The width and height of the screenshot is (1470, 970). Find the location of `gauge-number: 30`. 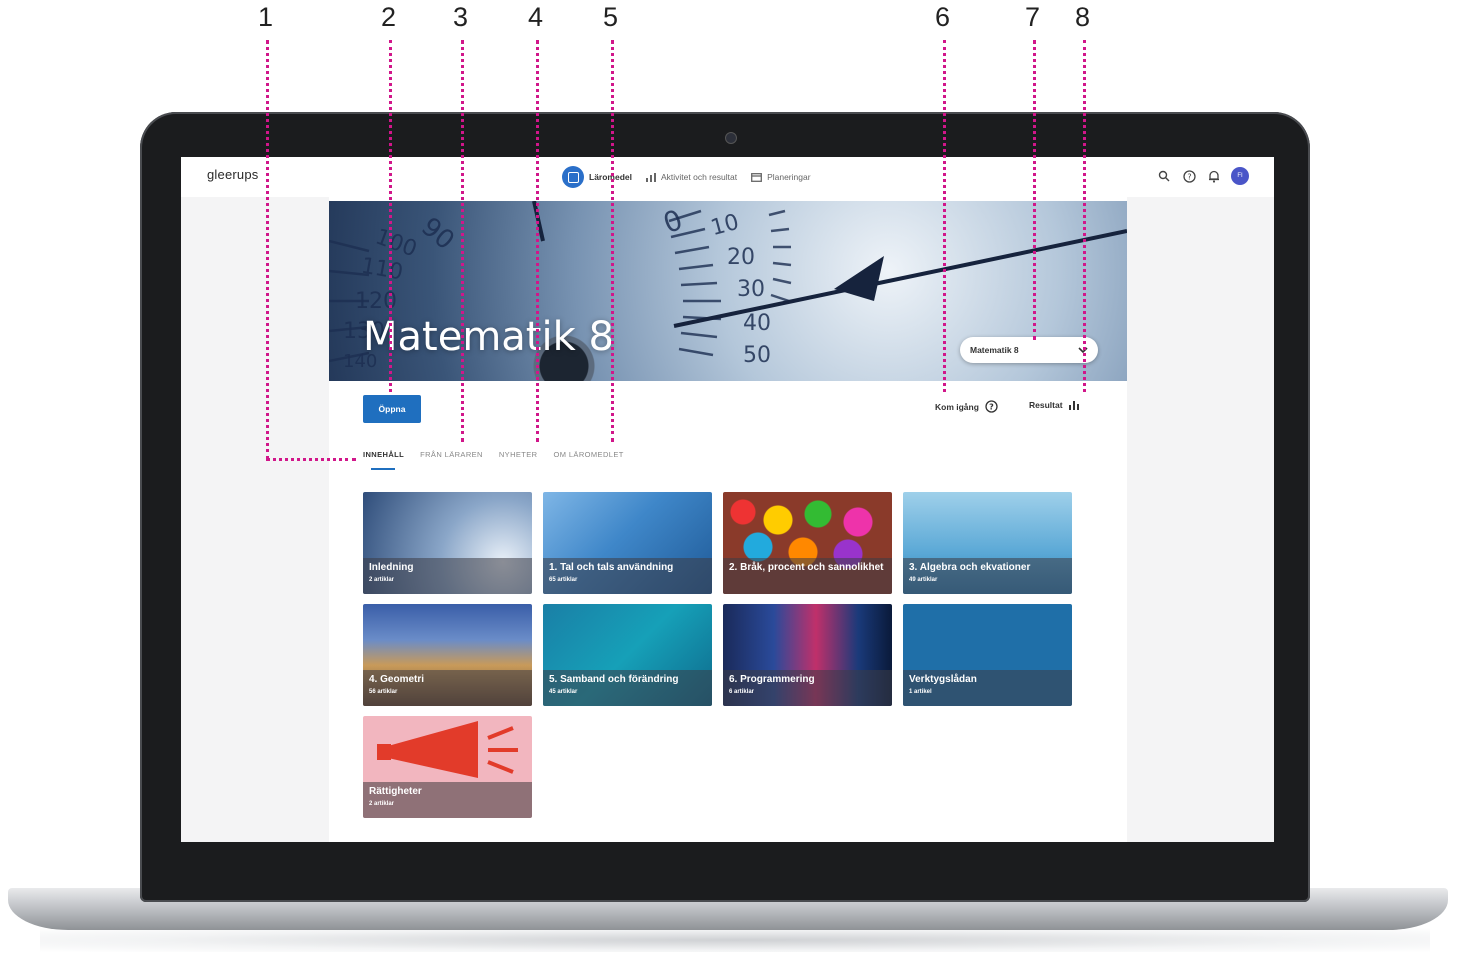

gauge-number: 30 is located at coordinates (751, 289).